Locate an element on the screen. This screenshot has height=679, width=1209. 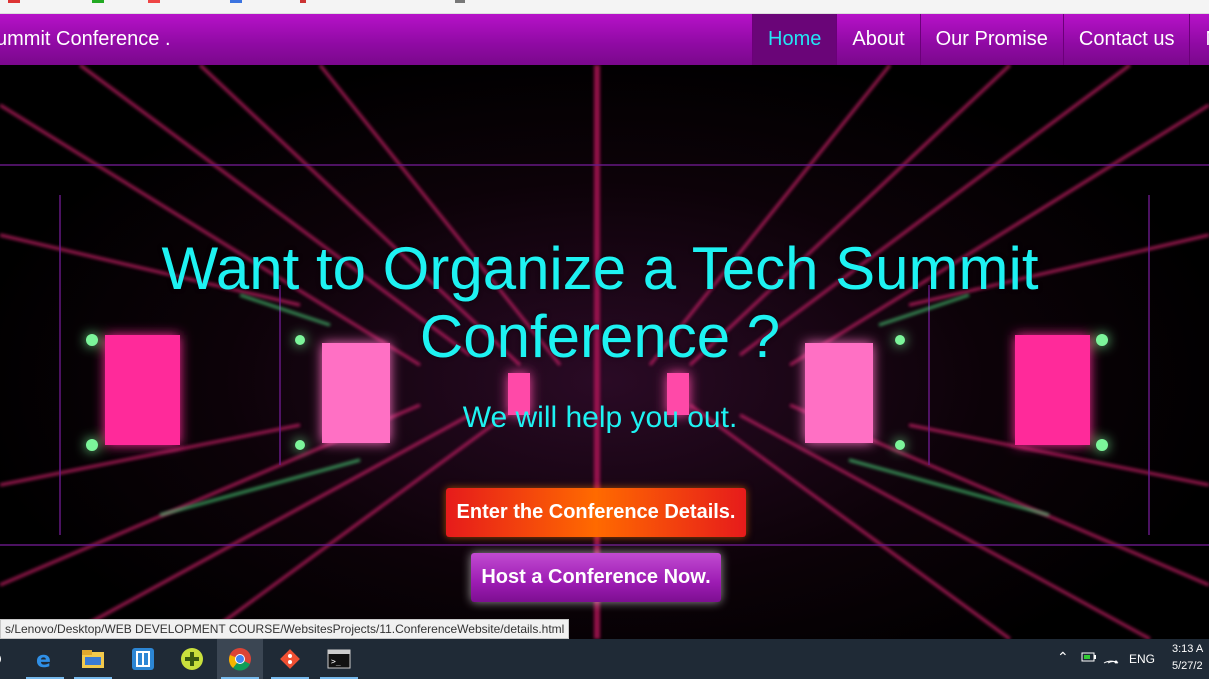
system-tray: ⌃ ENG 3:13 A 5/27/2 is located at coordinates (1133, 659).